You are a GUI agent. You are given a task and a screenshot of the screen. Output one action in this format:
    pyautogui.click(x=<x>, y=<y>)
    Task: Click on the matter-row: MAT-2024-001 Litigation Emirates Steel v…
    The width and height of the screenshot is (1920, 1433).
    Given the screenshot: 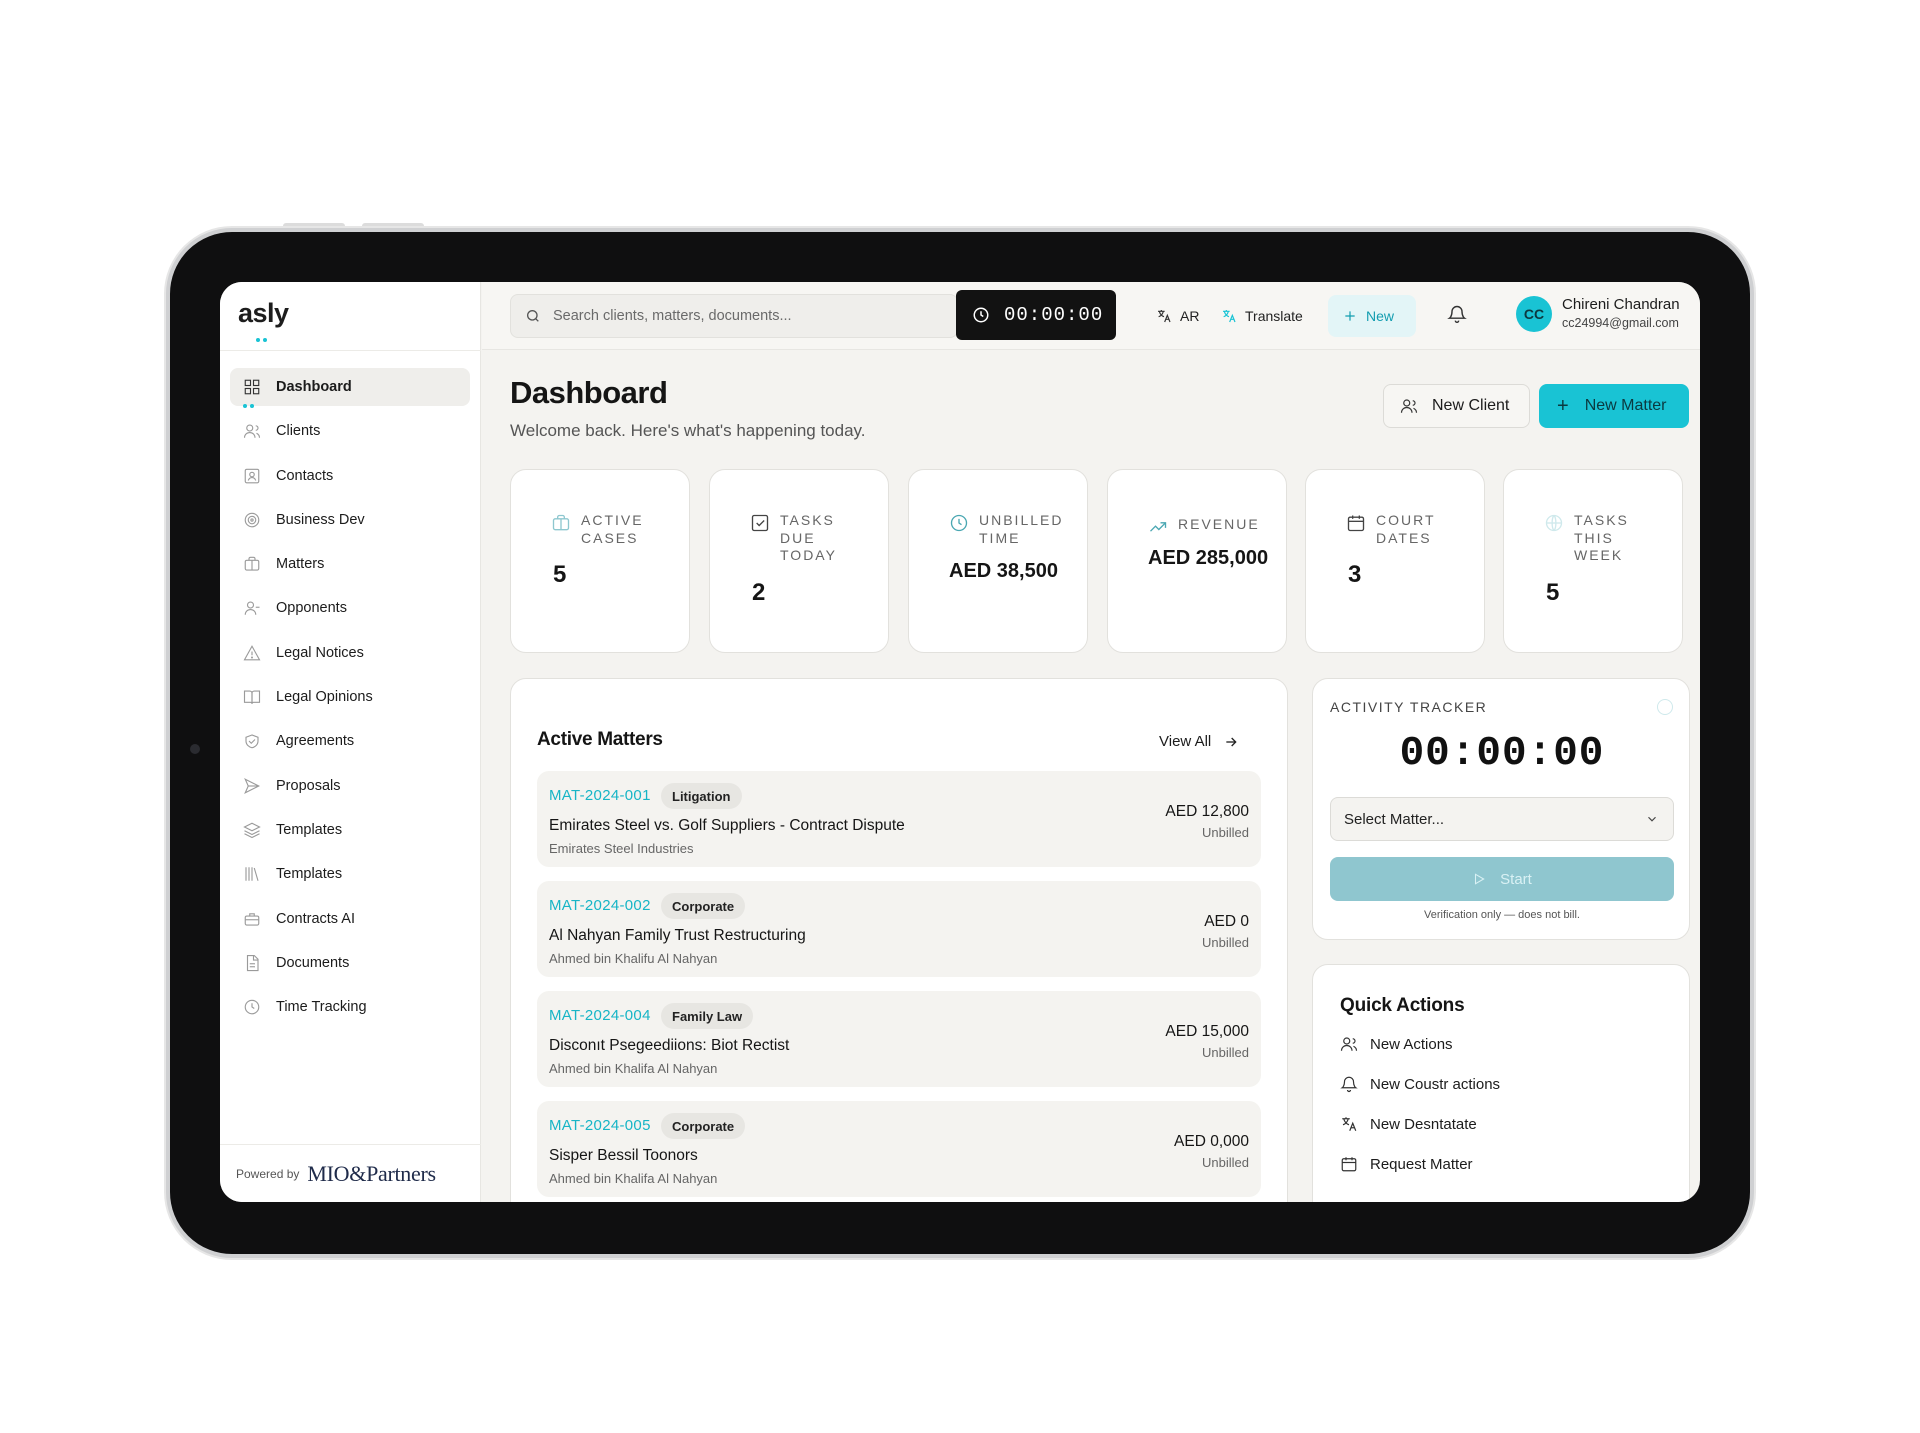 What is the action you would take?
    pyautogui.click(x=899, y=819)
    